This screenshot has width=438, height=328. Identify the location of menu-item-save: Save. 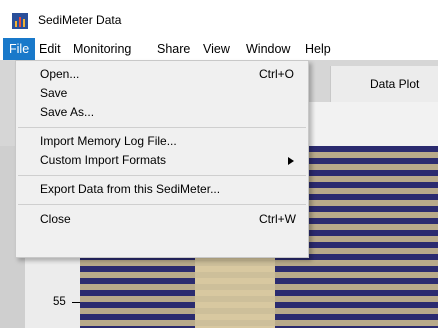
(162, 93).